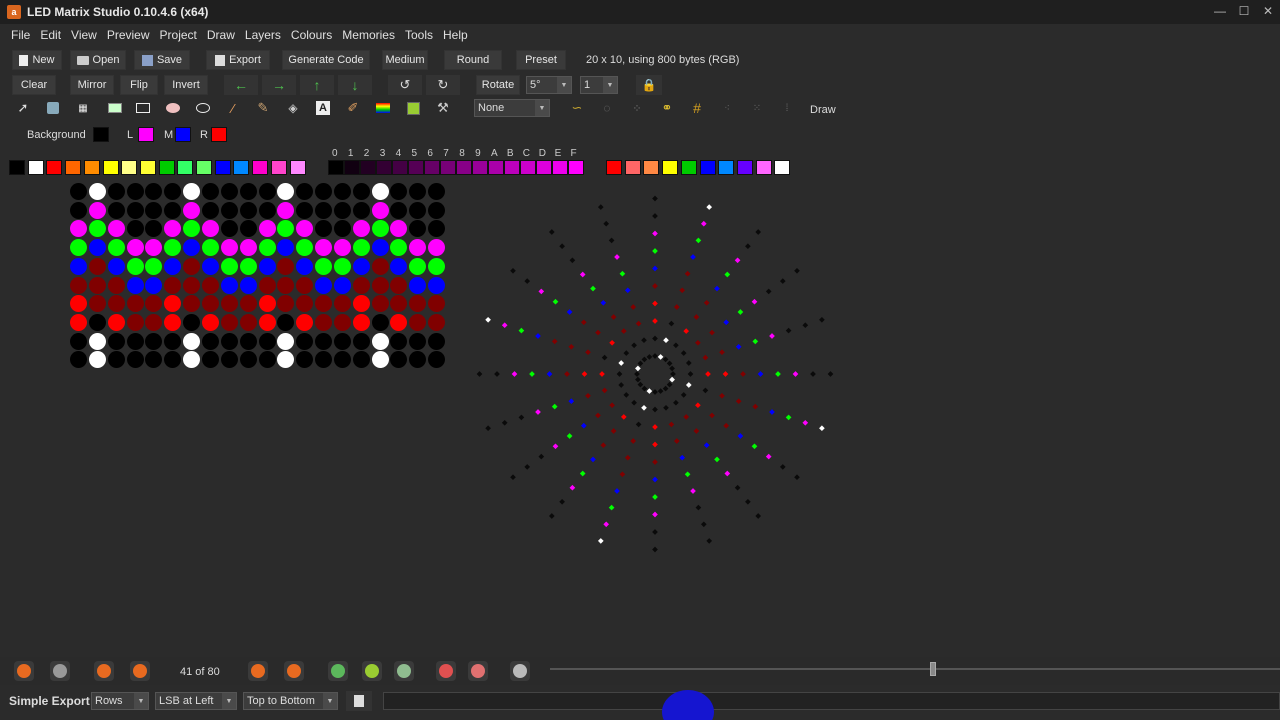 The height and width of the screenshot is (720, 1280). I want to click on last-frame-button, so click(294, 671).